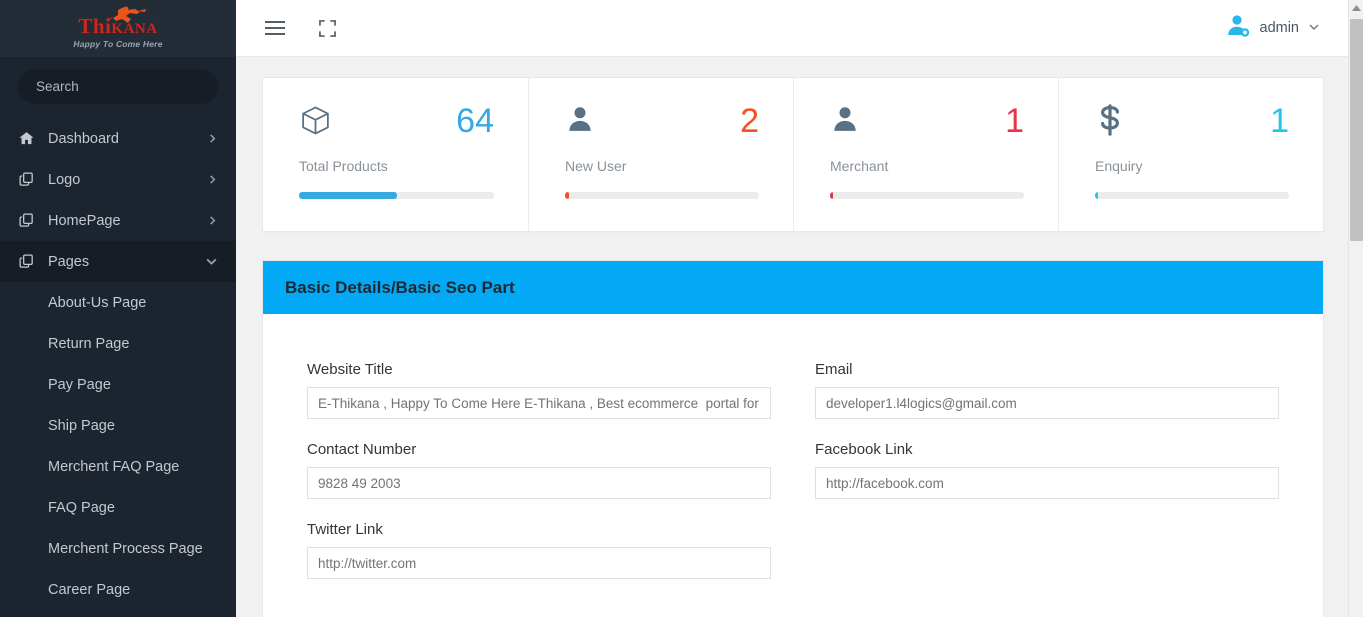 The width and height of the screenshot is (1363, 617). I want to click on sidebar-subitem-career-page: Career Page, so click(118, 589).